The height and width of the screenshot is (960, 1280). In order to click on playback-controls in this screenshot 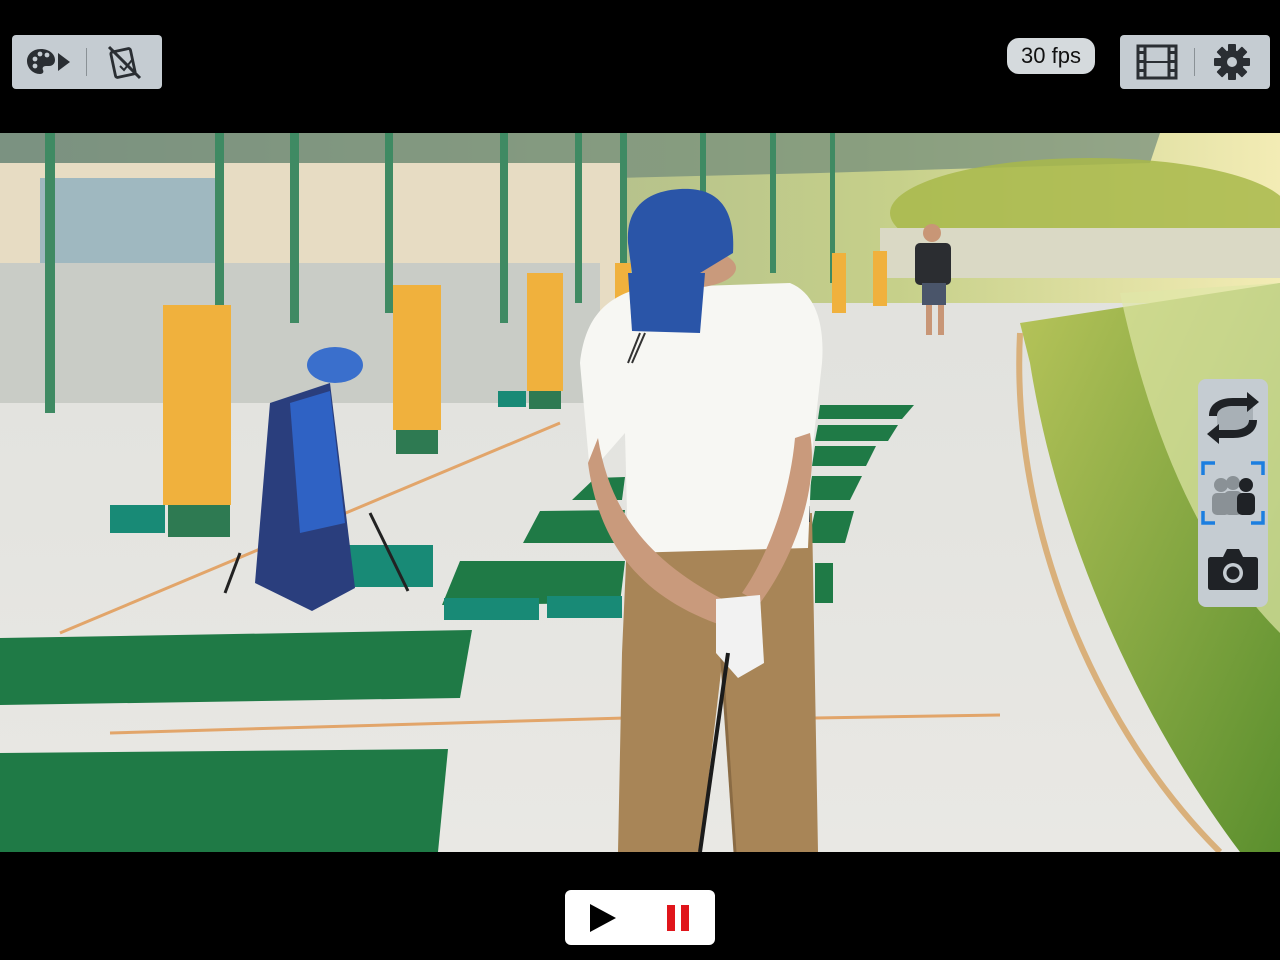, I will do `click(640, 917)`.